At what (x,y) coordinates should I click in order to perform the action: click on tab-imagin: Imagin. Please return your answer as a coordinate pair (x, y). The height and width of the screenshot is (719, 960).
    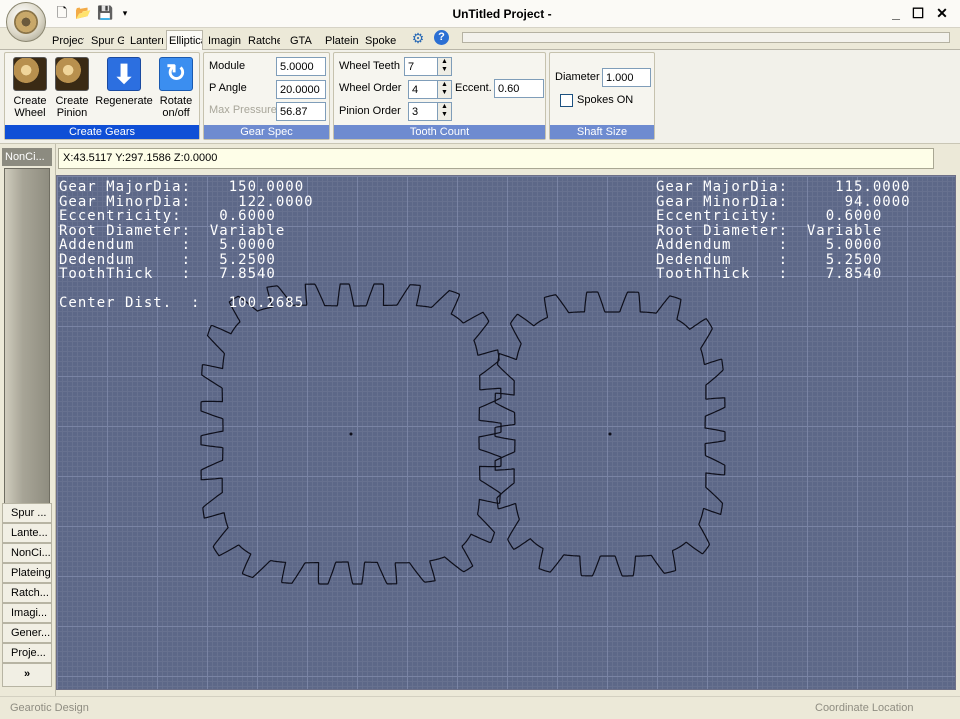
    Looking at the image, I should click on (224, 40).